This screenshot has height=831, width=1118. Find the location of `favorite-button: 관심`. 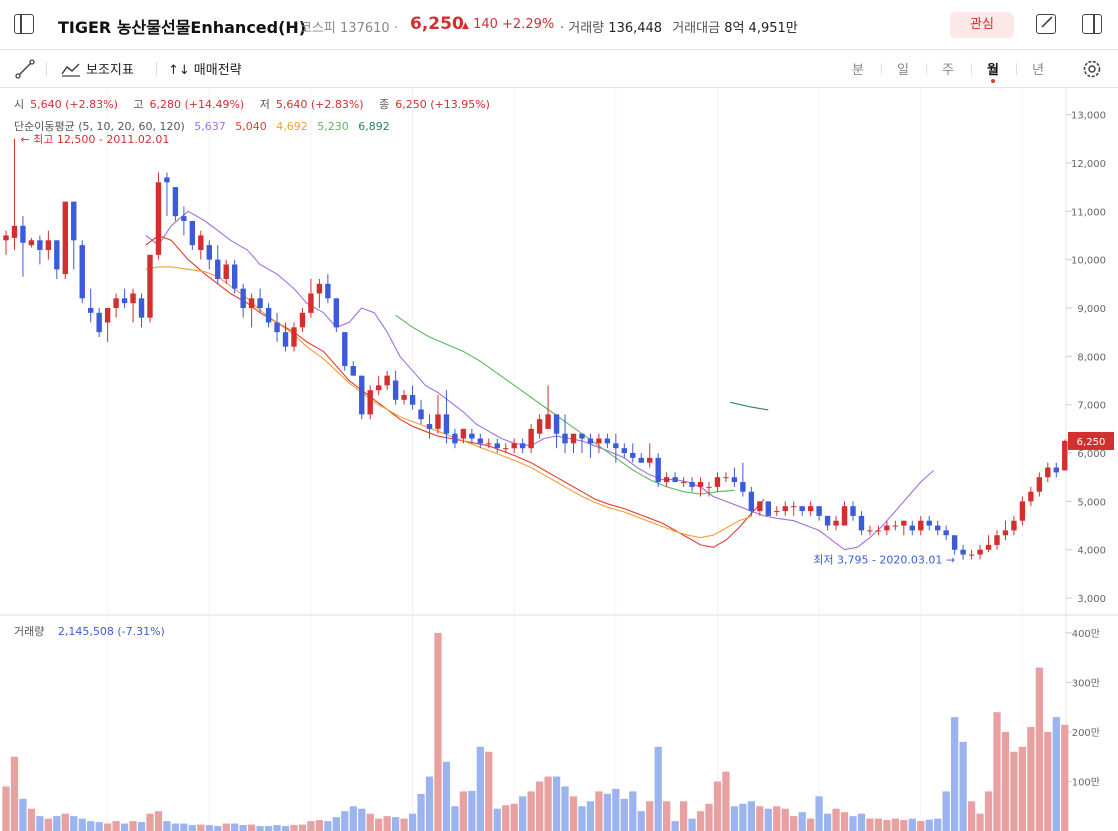

favorite-button: 관심 is located at coordinates (982, 25).